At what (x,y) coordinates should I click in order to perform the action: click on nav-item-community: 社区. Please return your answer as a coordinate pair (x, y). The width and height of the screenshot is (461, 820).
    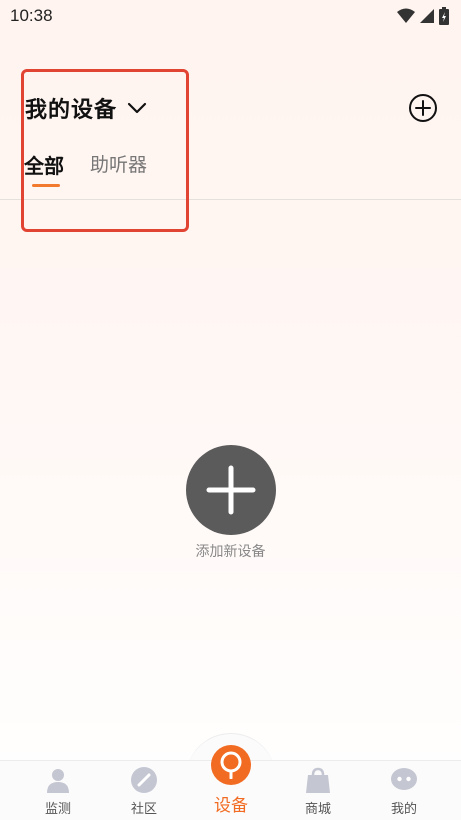
    Looking at the image, I should click on (144, 790).